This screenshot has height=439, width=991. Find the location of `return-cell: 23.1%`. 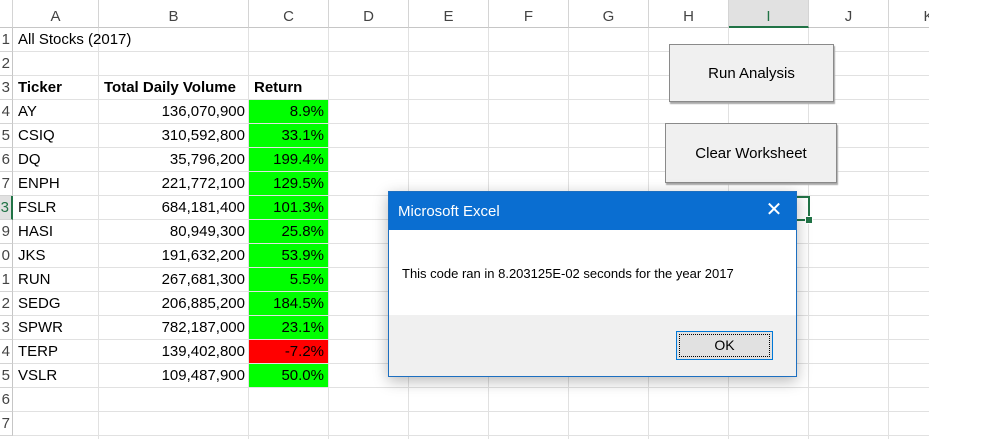

return-cell: 23.1% is located at coordinates (288, 327).